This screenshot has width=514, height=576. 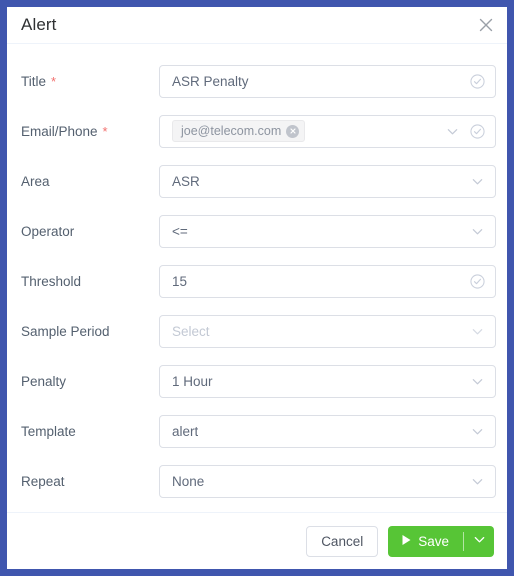 What do you see at coordinates (39, 24) in the screenshot?
I see `dialog-title: Alert` at bounding box center [39, 24].